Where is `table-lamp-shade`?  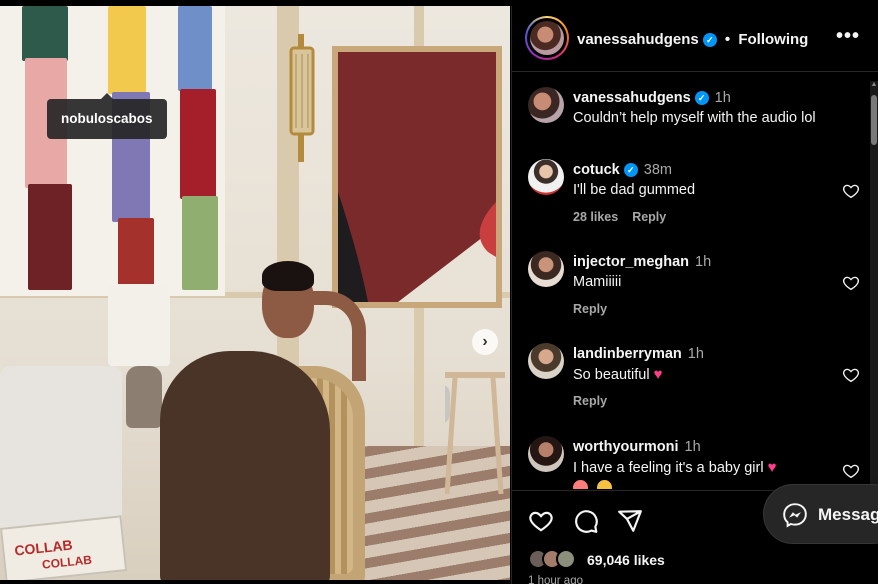 table-lamp-shade is located at coordinates (139, 325).